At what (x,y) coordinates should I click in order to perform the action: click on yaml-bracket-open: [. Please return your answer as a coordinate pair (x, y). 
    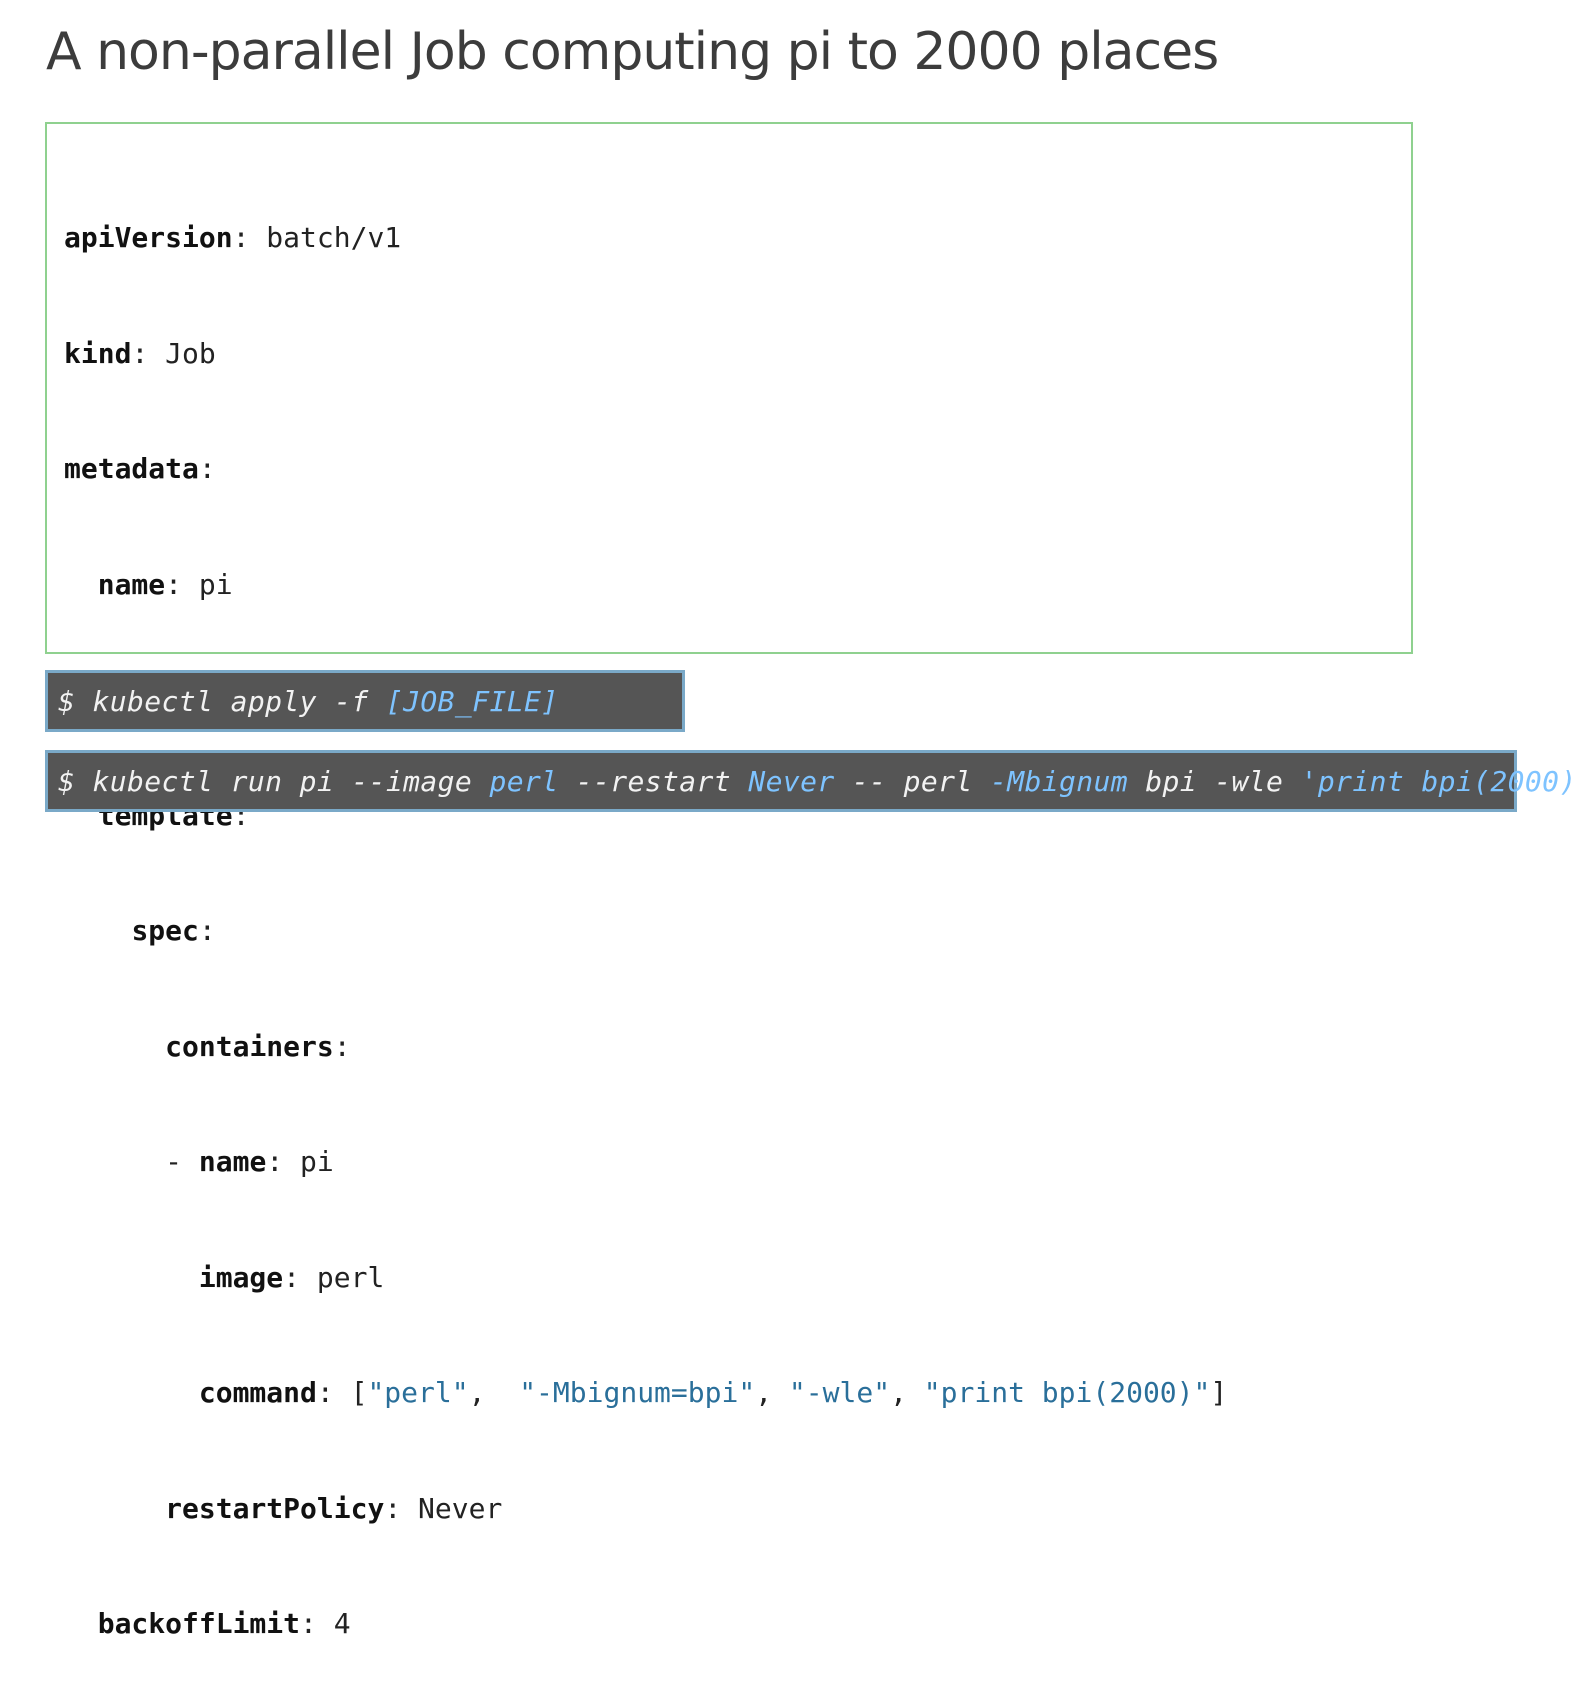
    Looking at the image, I should click on (359, 1392).